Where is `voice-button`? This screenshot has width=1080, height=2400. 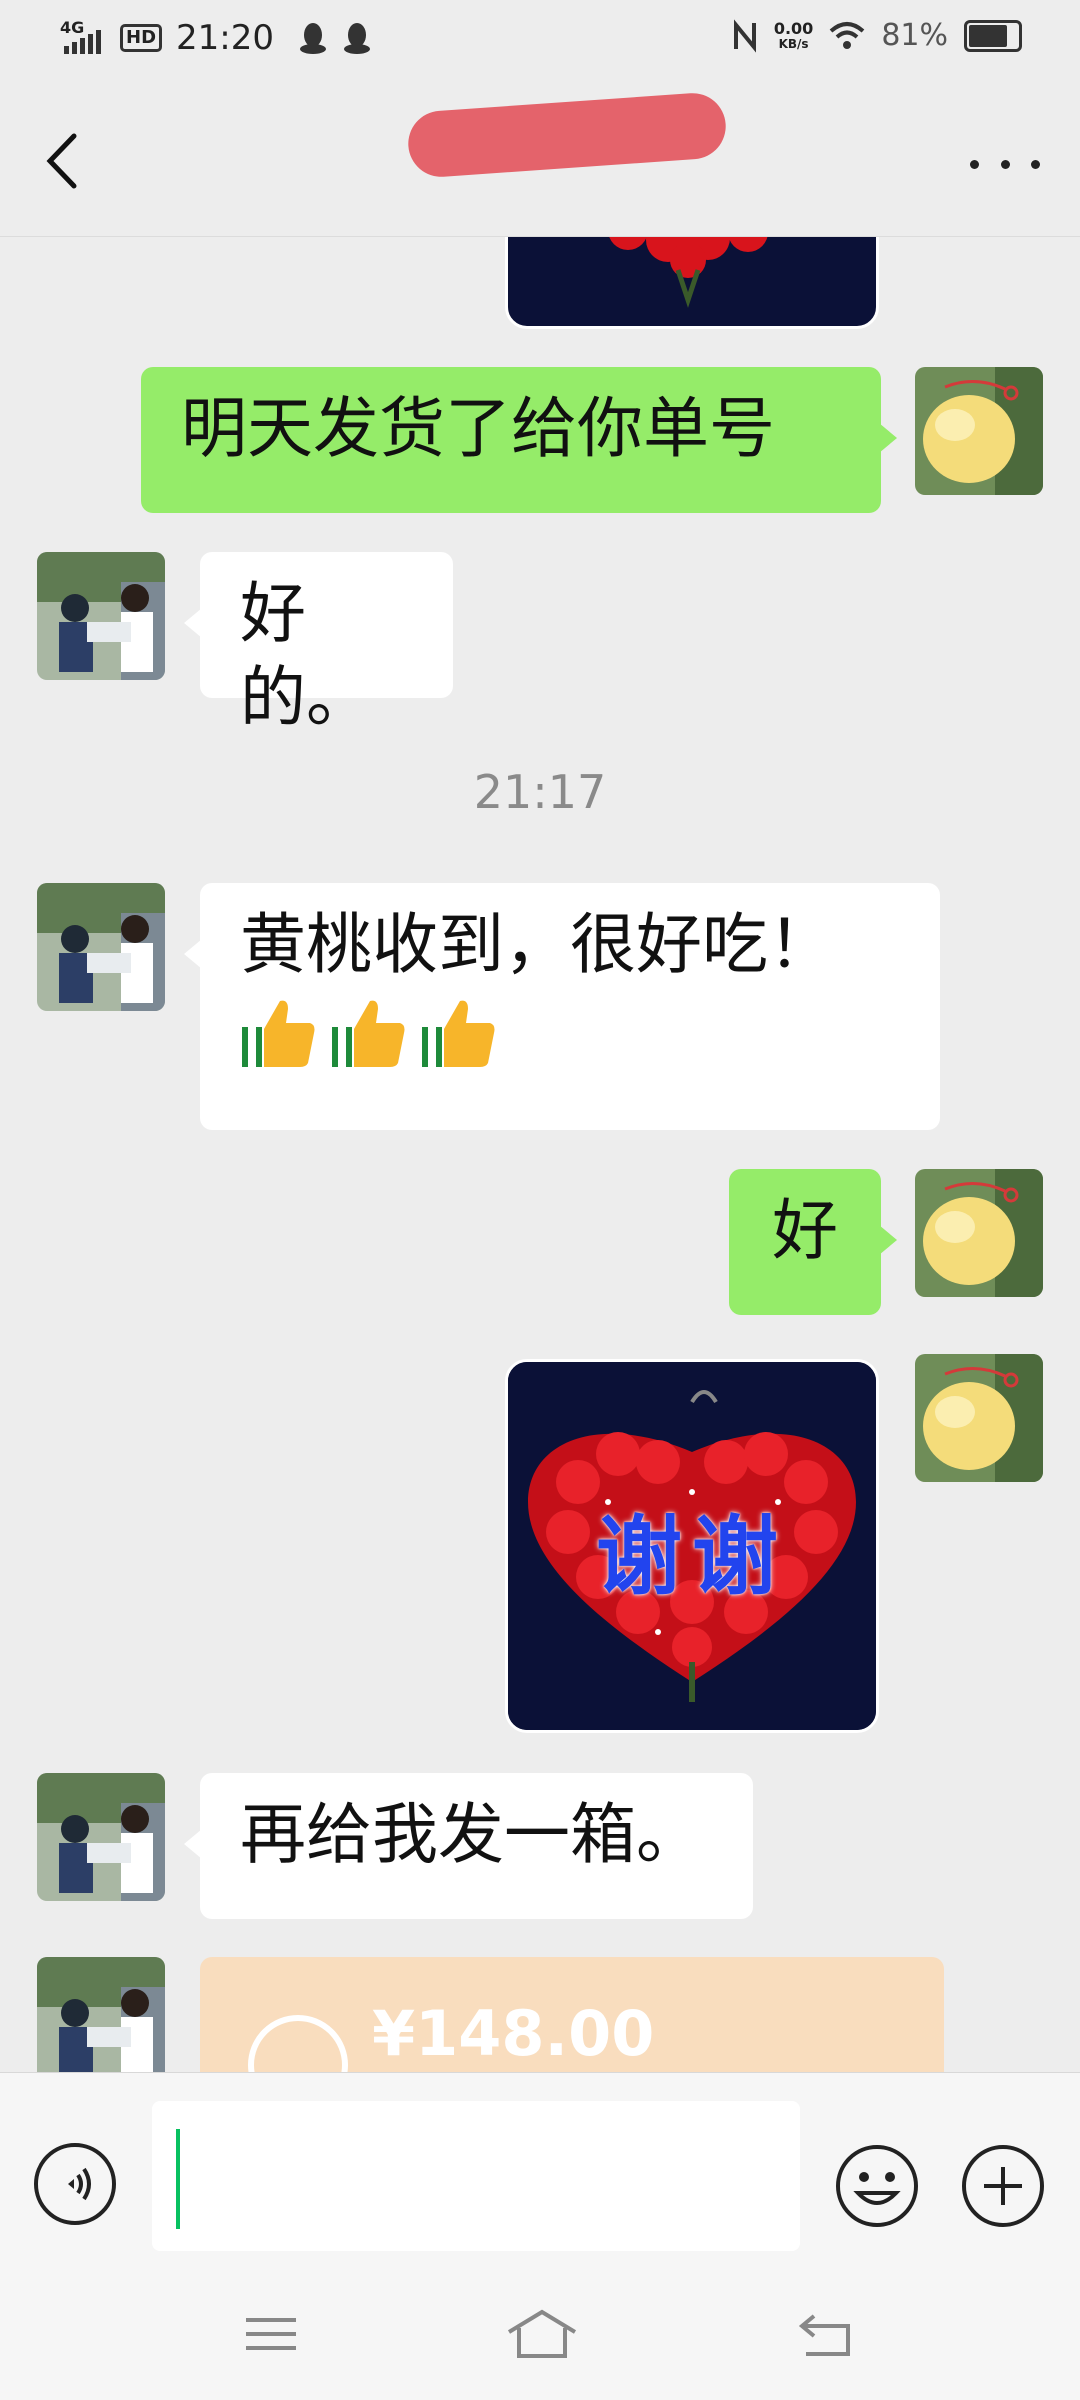 voice-button is located at coordinates (75, 2184).